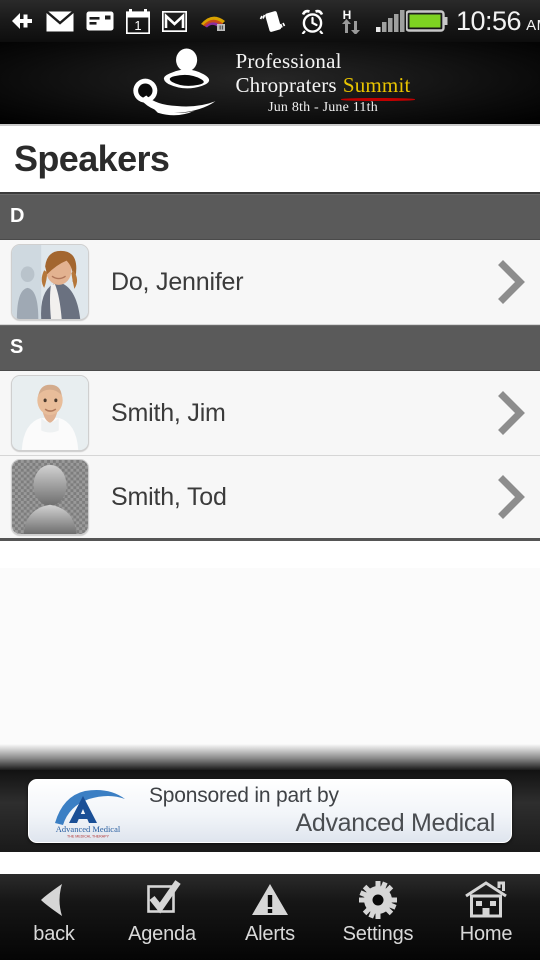 The width and height of the screenshot is (540, 960). Describe the element at coordinates (244, 795) in the screenshot. I see `sponsor-line1: Sponsored in part by` at that location.